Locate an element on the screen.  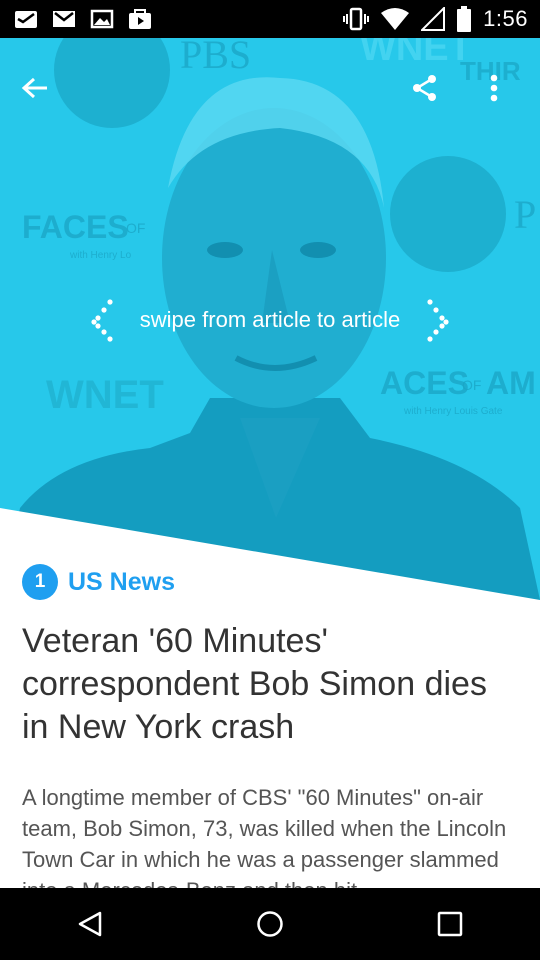
section-label: 1 US News is located at coordinates (98, 582).